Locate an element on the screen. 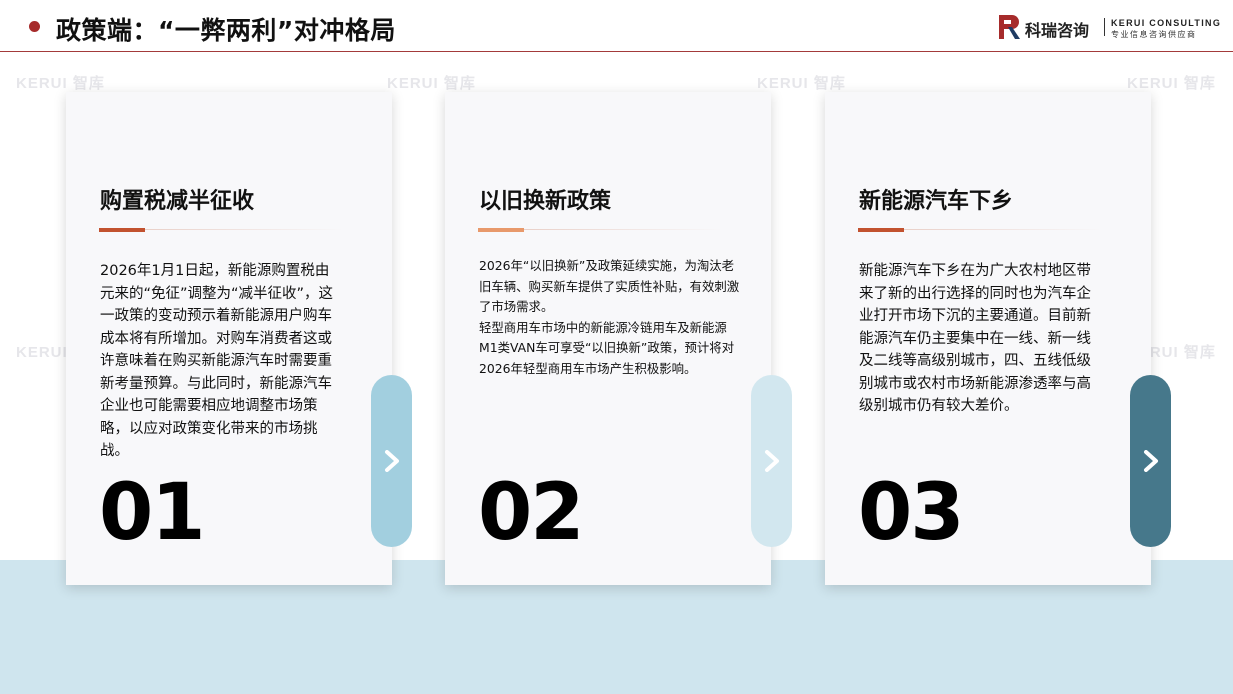 Image resolution: width=1233 pixels, height=694 pixels. card-3-next-tab is located at coordinates (1150, 461).